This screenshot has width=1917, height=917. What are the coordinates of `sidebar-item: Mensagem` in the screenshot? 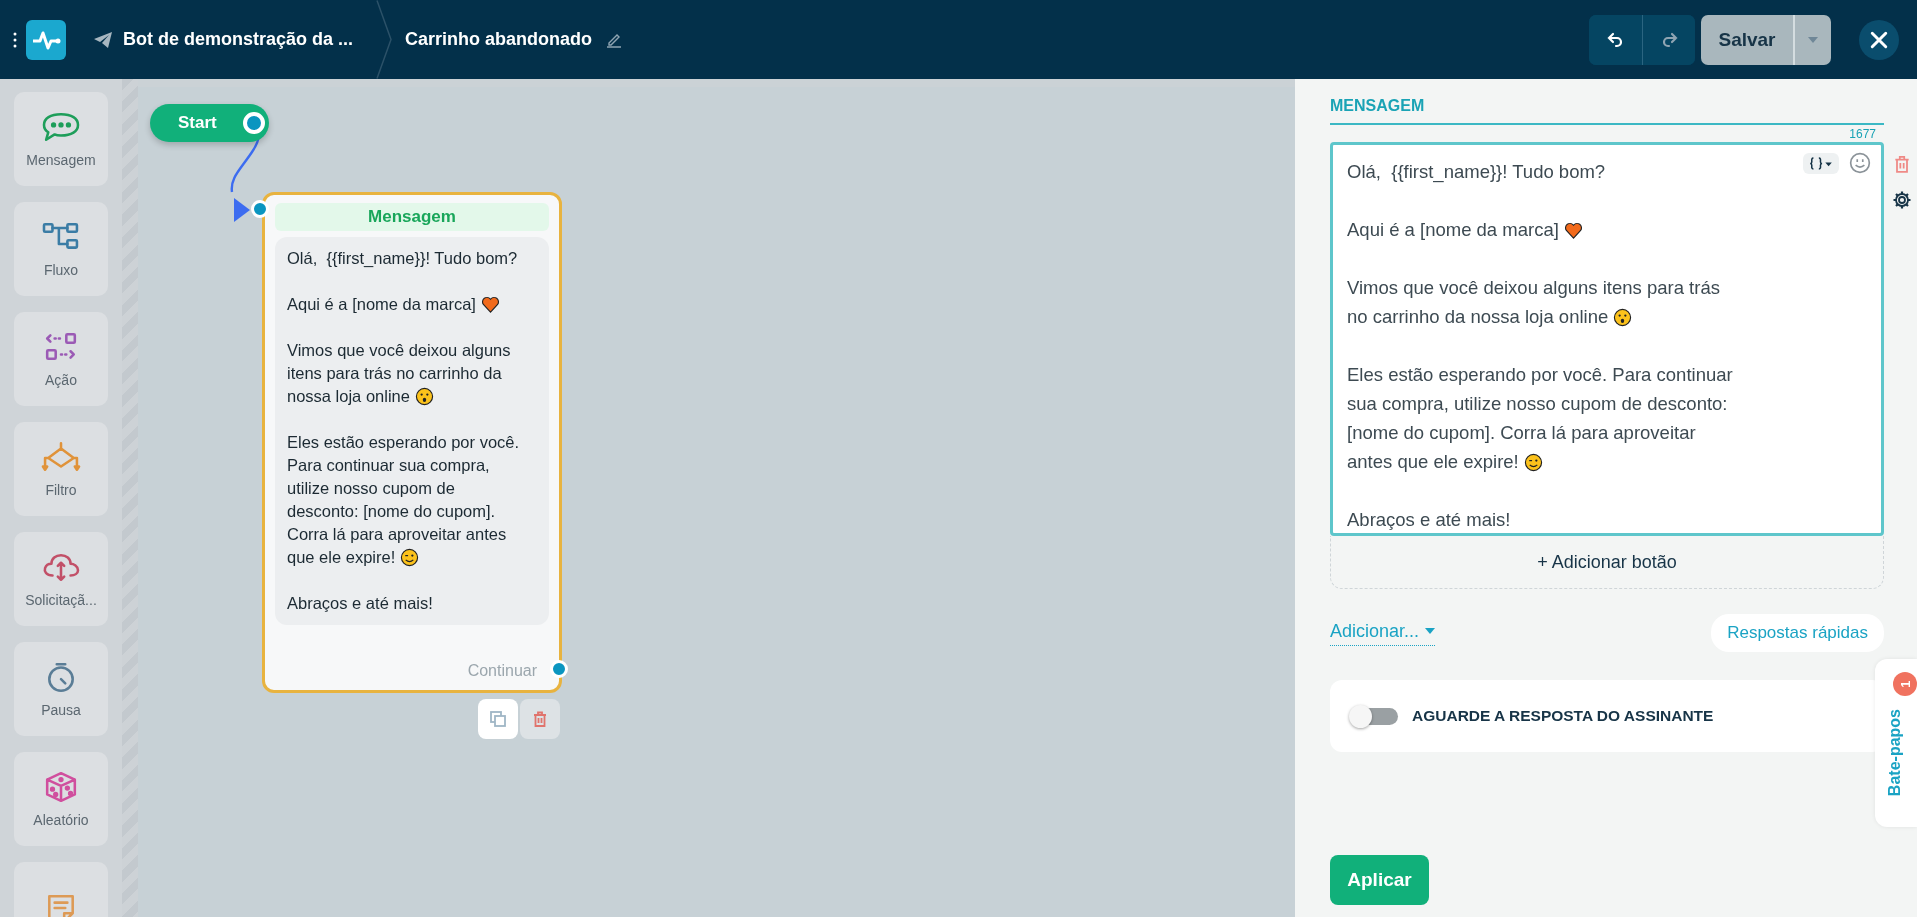 It's located at (61, 139).